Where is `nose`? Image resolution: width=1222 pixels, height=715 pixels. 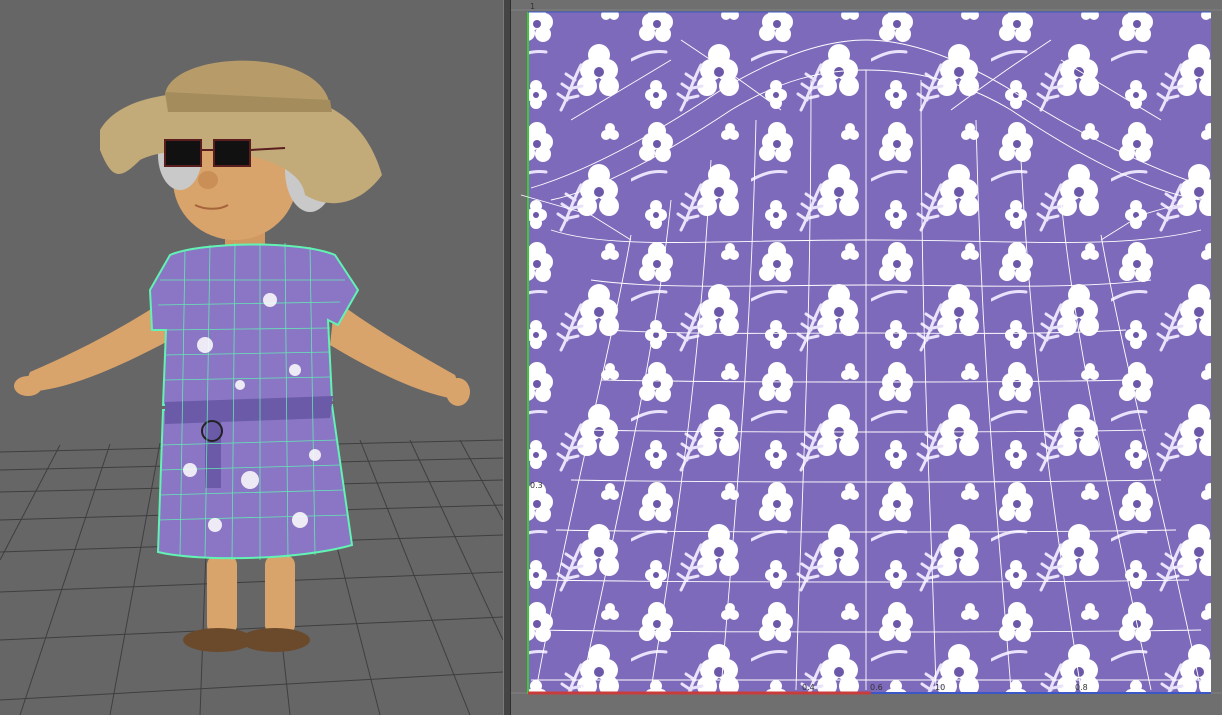 nose is located at coordinates (208, 180).